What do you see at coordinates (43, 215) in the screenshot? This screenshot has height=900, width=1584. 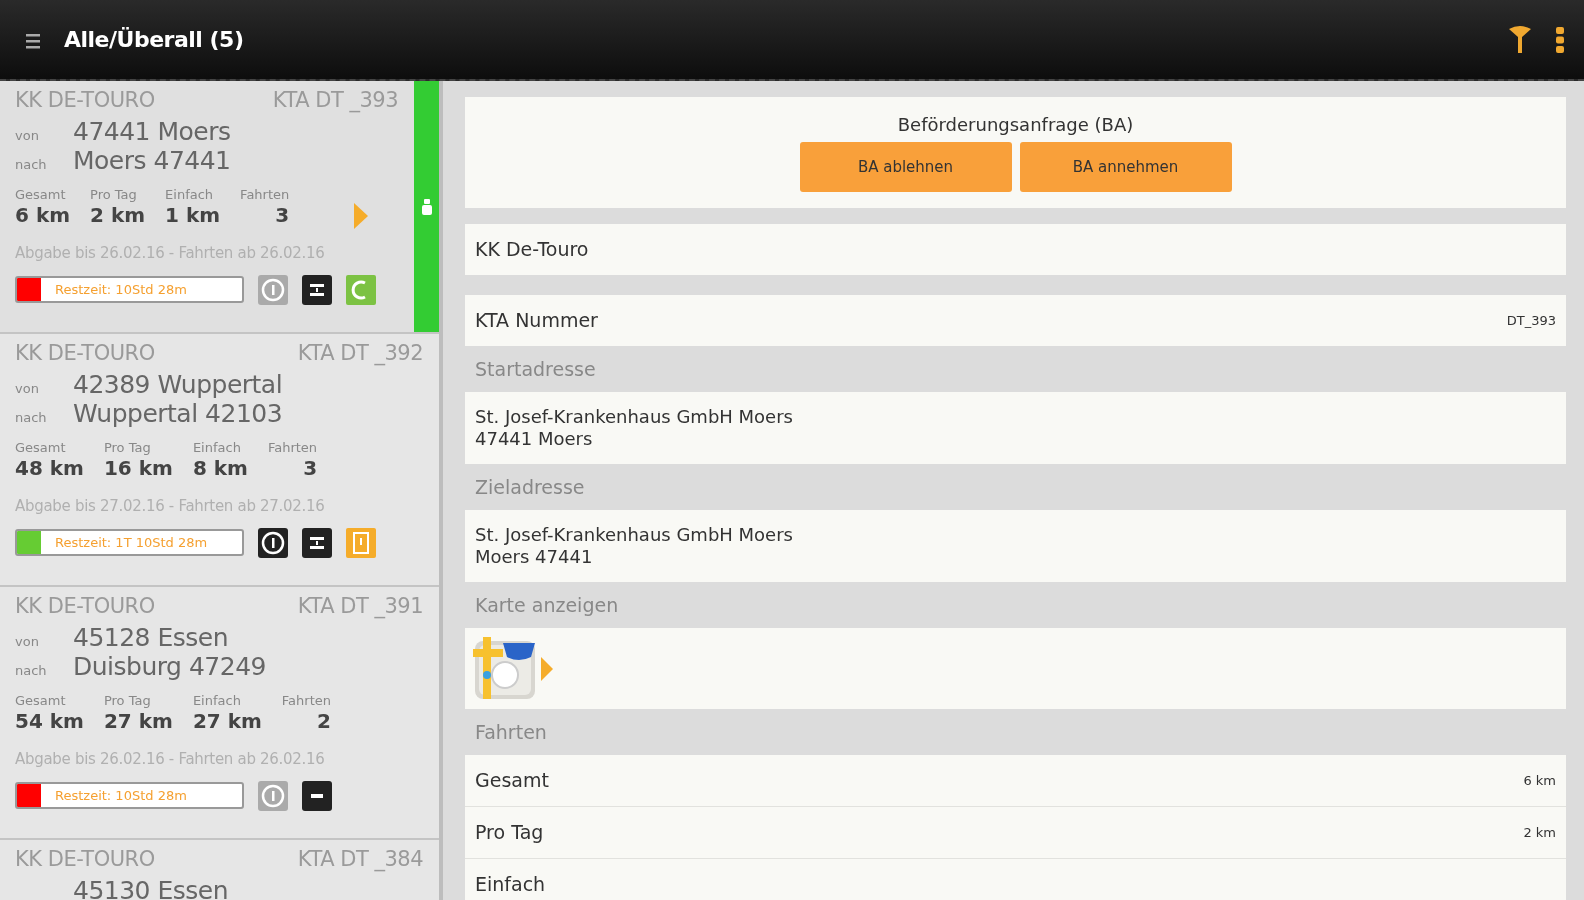 I see `stat-value: 6 km` at bounding box center [43, 215].